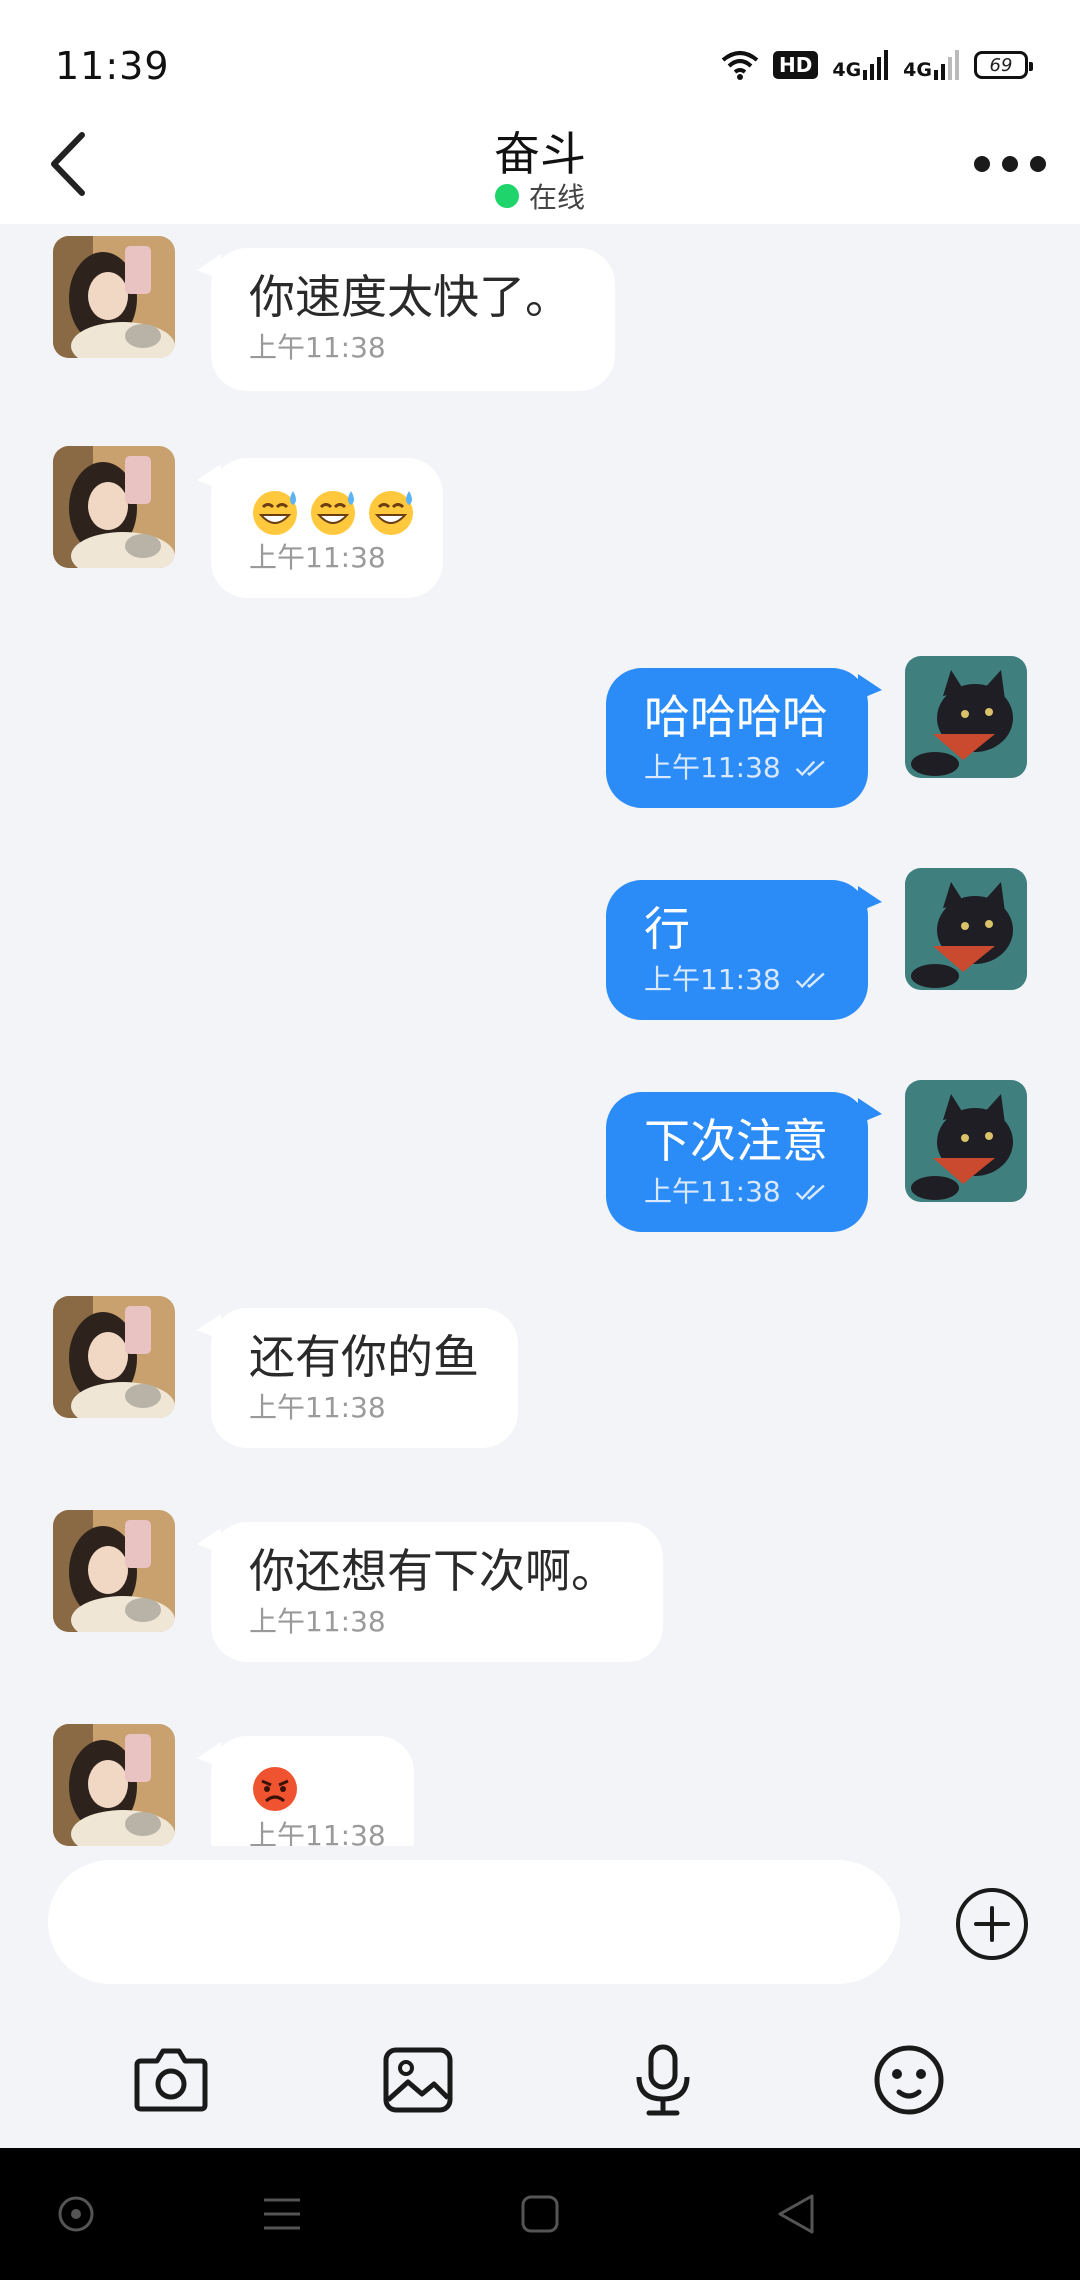 The height and width of the screenshot is (2280, 1080). What do you see at coordinates (433, 1571) in the screenshot?
I see `message-text: 你还想有下次啊。` at bounding box center [433, 1571].